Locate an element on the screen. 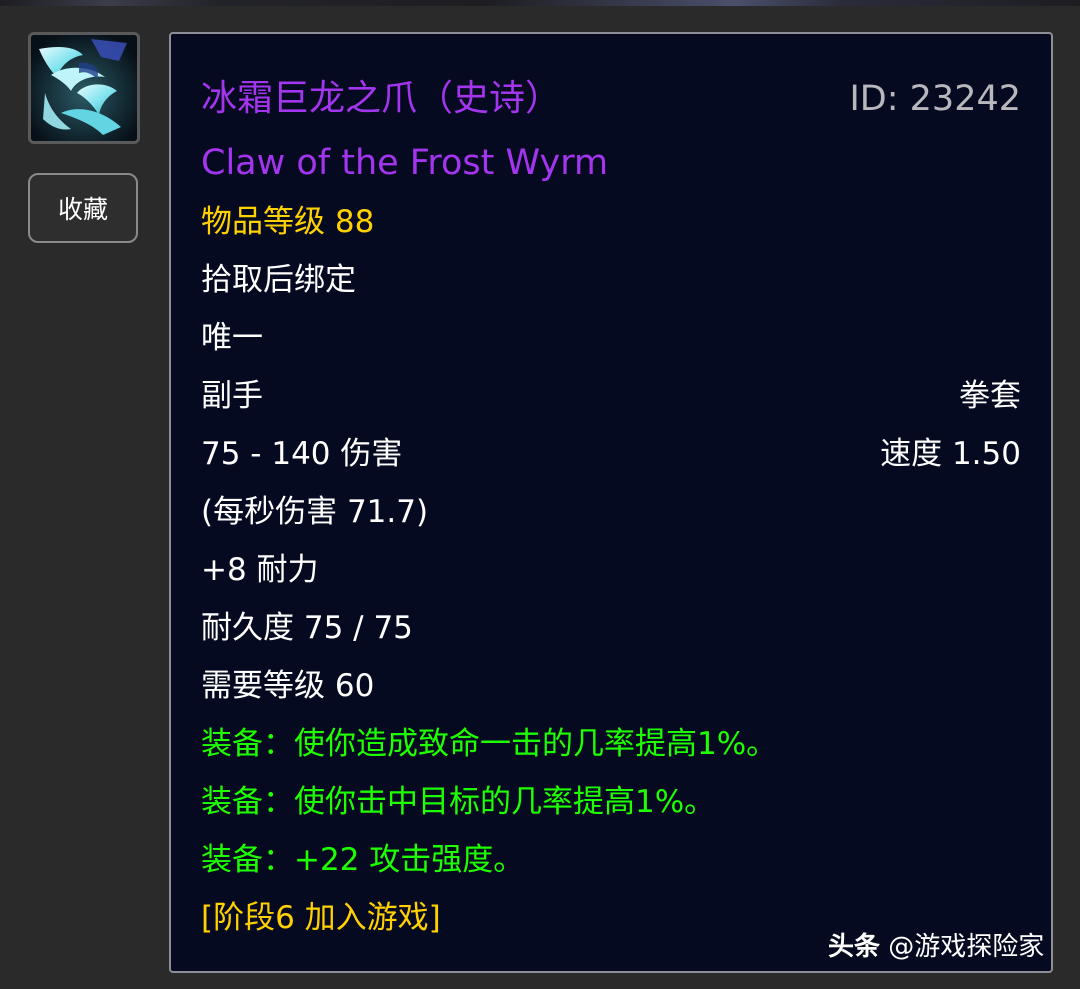 Image resolution: width=1080 pixels, height=989 pixels. unique-text: 唯一 is located at coordinates (232, 338).